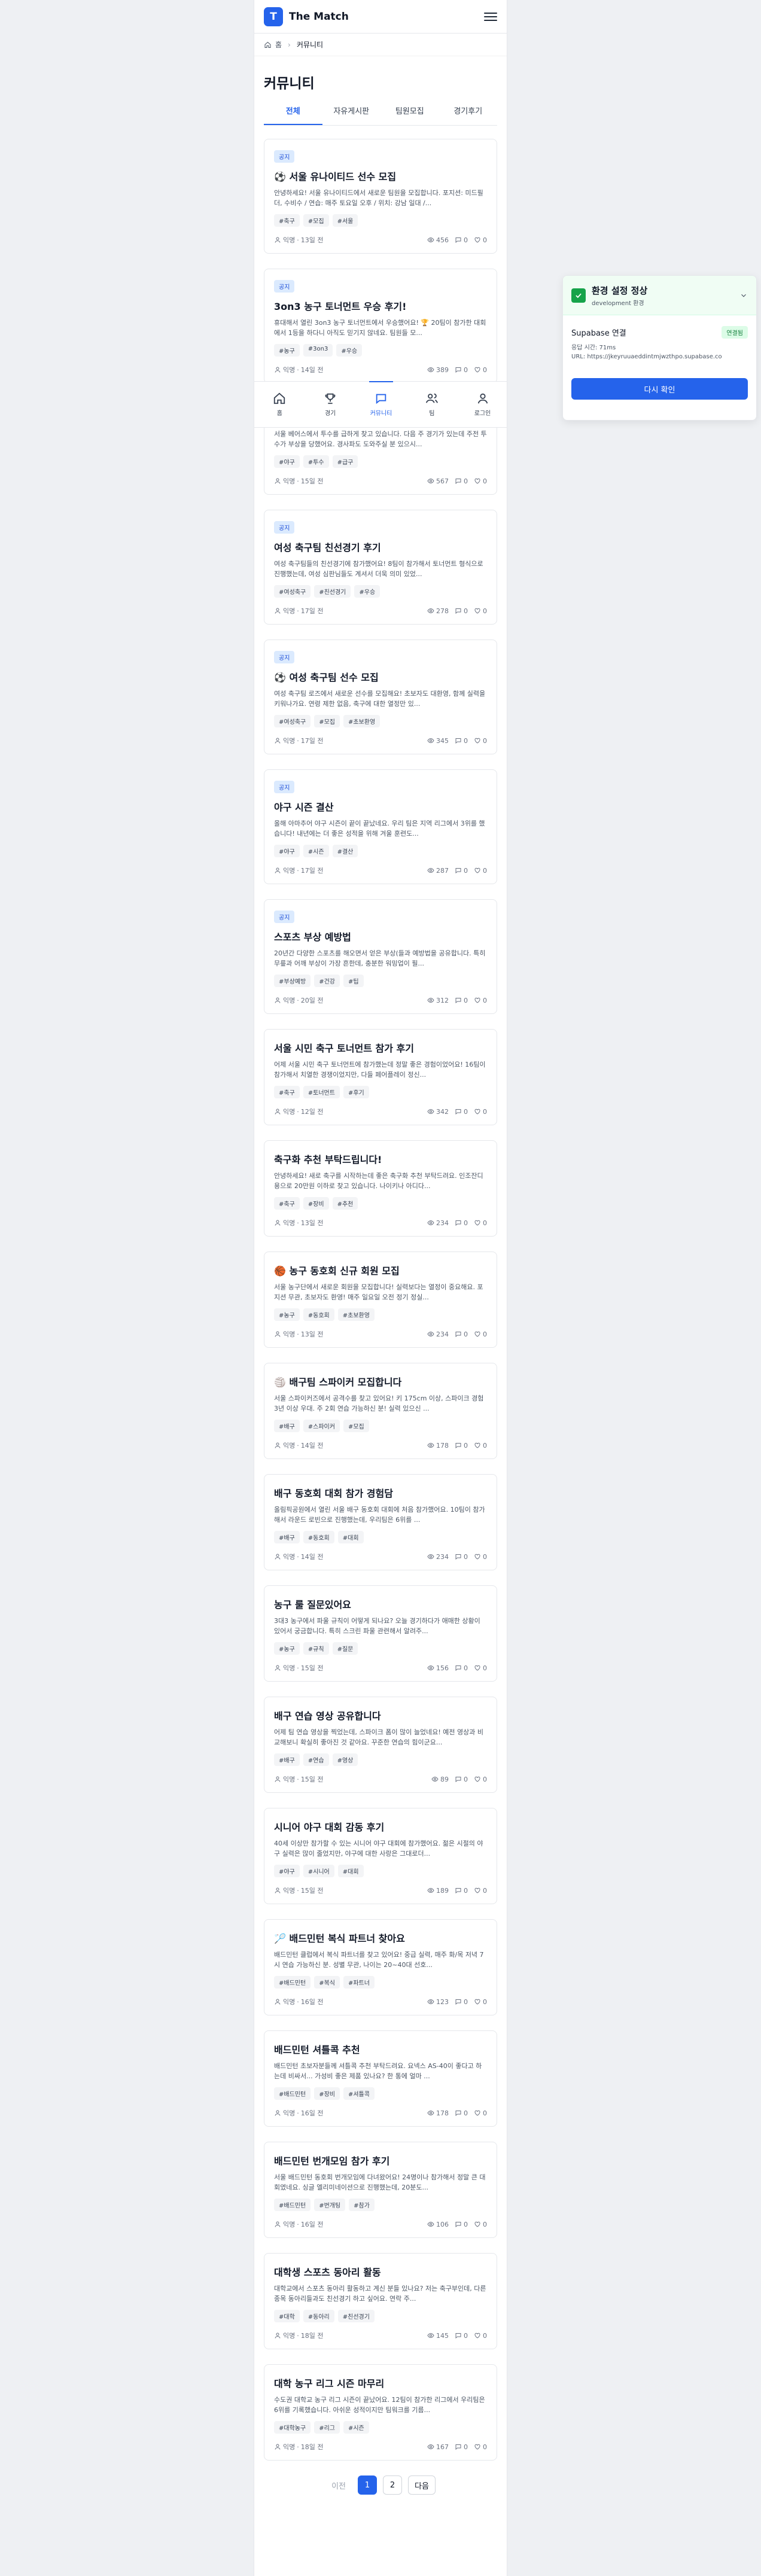 This screenshot has height=2576, width=761. Describe the element at coordinates (380, 2271) in the screenshot. I see `post-title: 대학생 스포츠 동아리 활동` at that location.